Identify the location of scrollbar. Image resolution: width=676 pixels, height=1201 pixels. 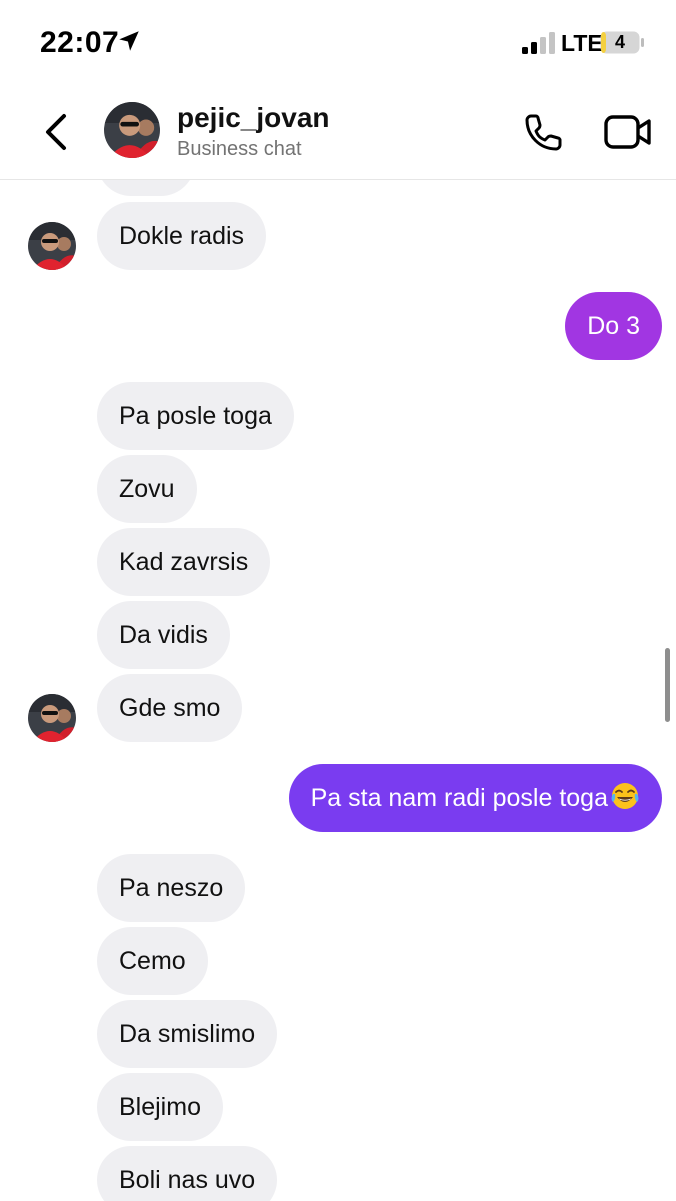
(667, 685).